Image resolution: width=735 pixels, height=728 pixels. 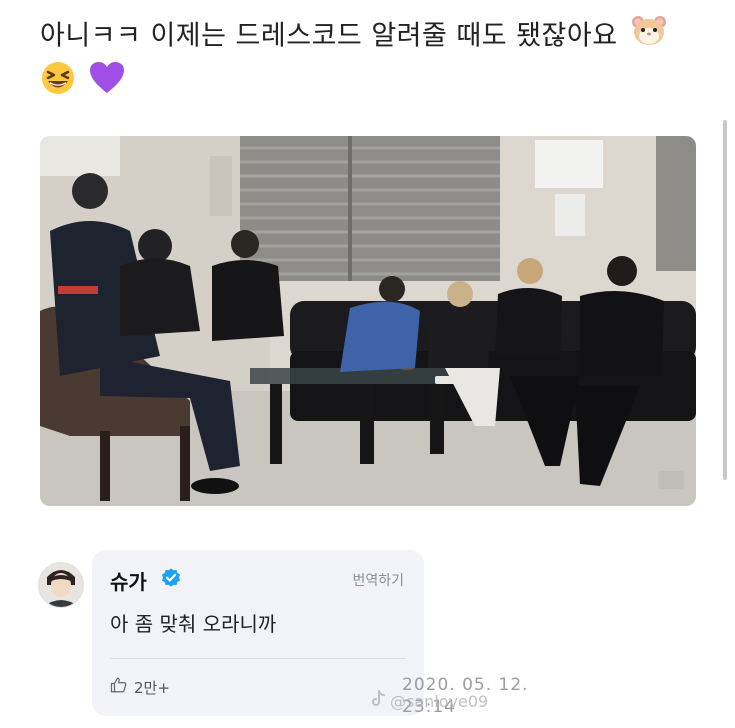 I want to click on reply-text: 아 좀 맞춰 오라니까, so click(x=193, y=624).